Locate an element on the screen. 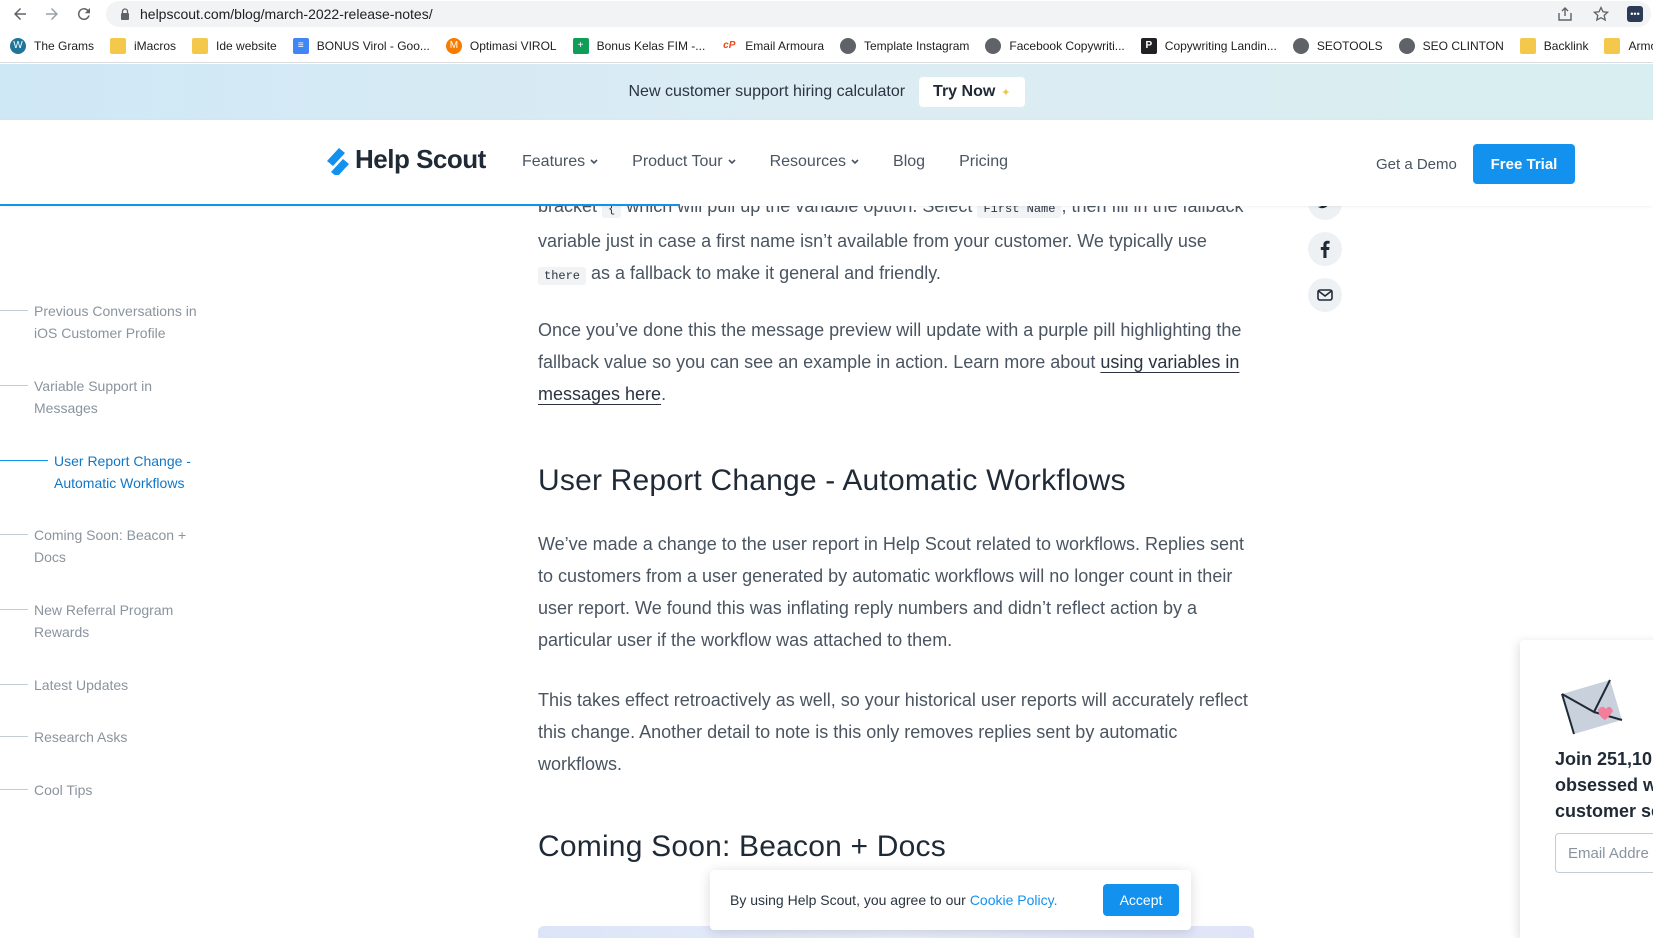  toc-item: Cool Tips is located at coordinates (107, 790).